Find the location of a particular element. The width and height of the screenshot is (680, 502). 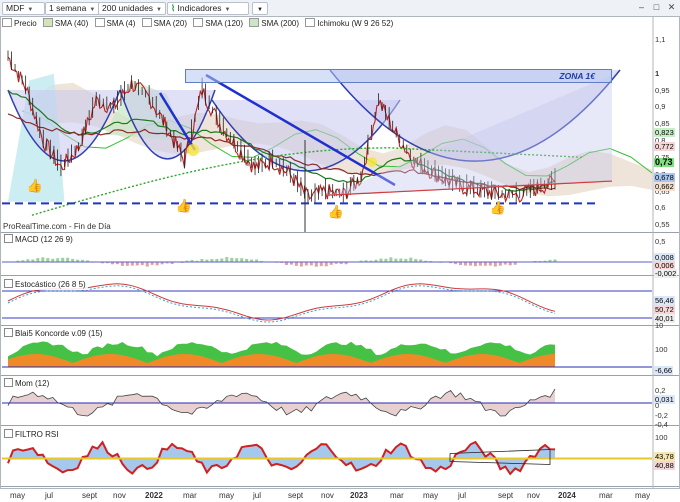

mom-axis-label: -0,2 is located at coordinates (661, 415).